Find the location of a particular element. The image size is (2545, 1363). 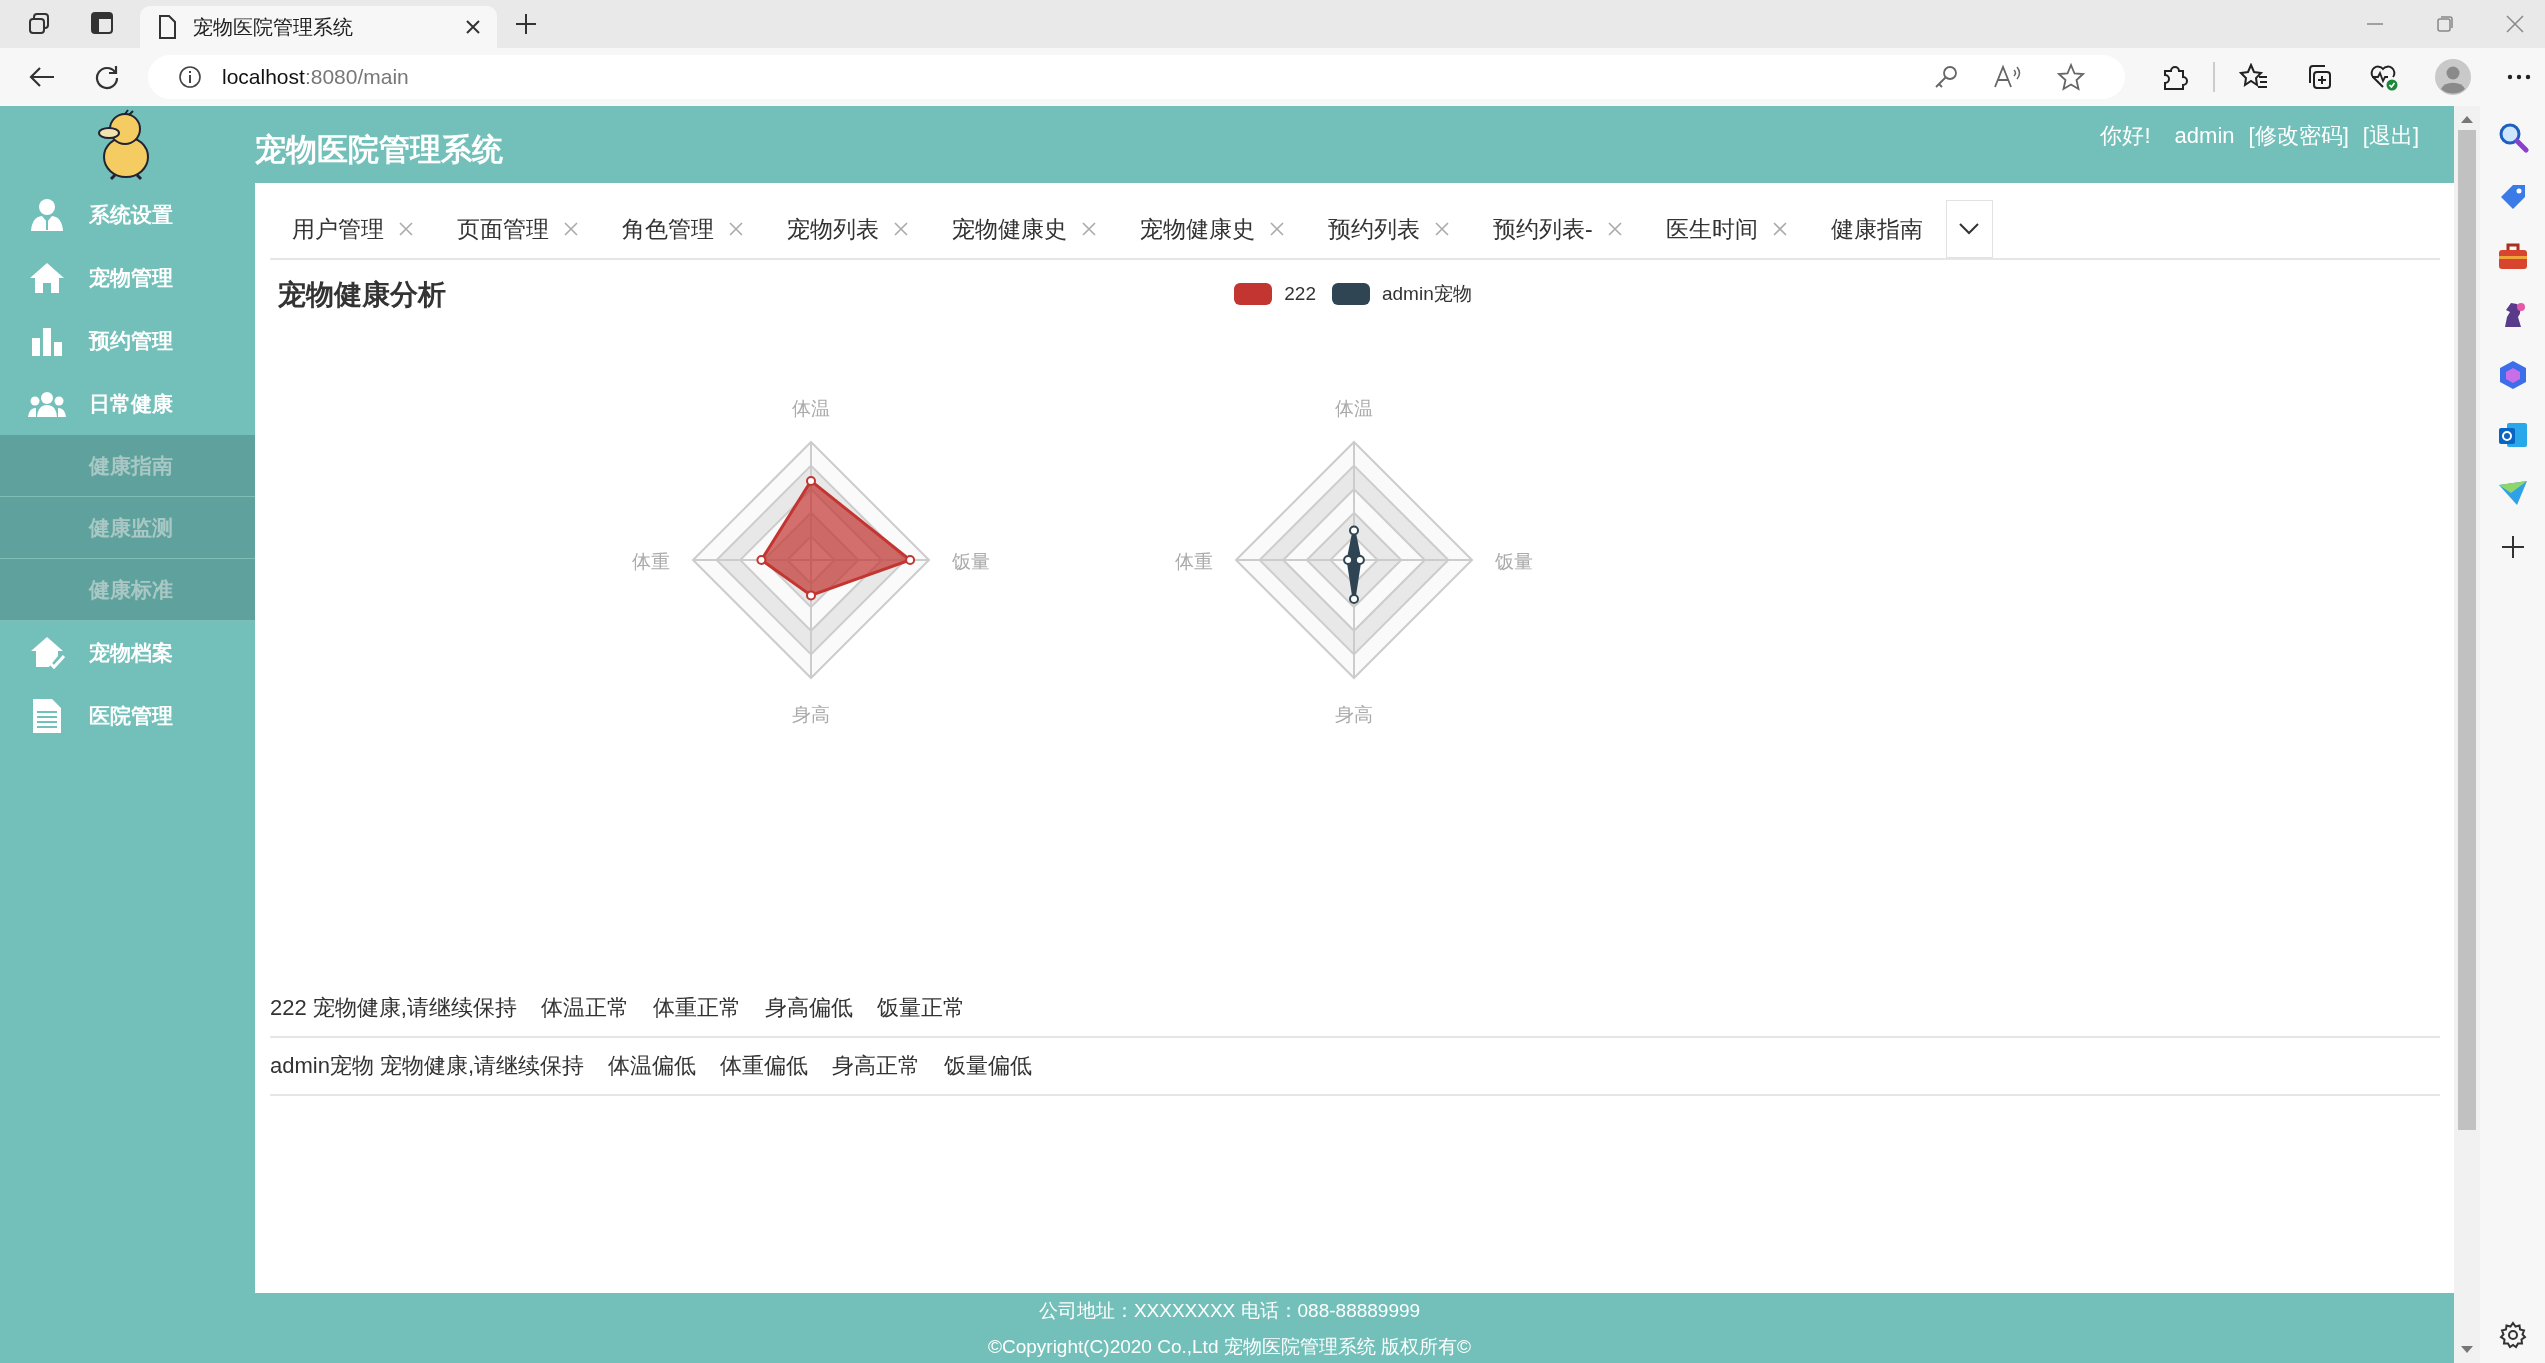

scrollbar is located at coordinates (2467, 734).